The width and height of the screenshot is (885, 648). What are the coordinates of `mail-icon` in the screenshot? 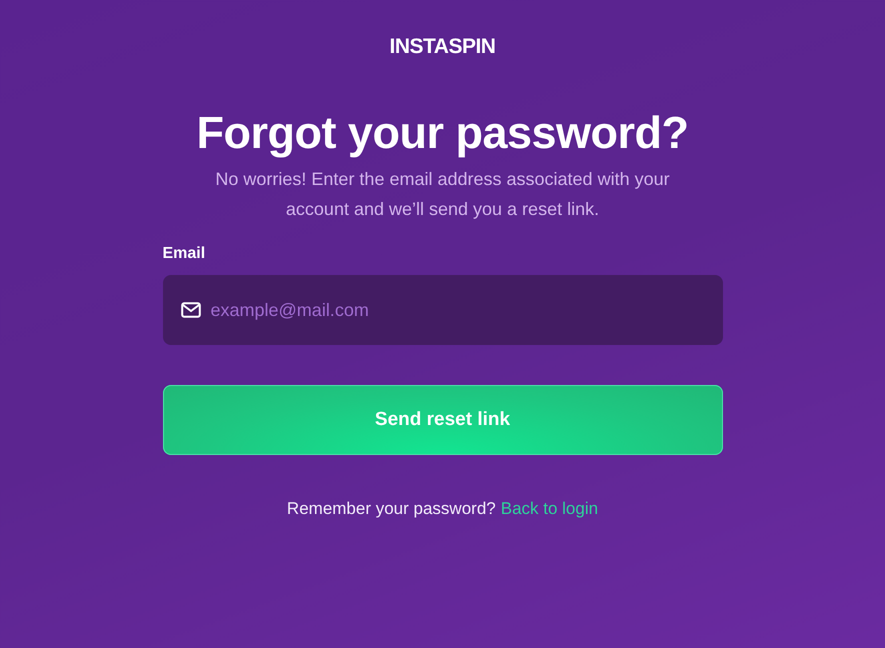 It's located at (190, 310).